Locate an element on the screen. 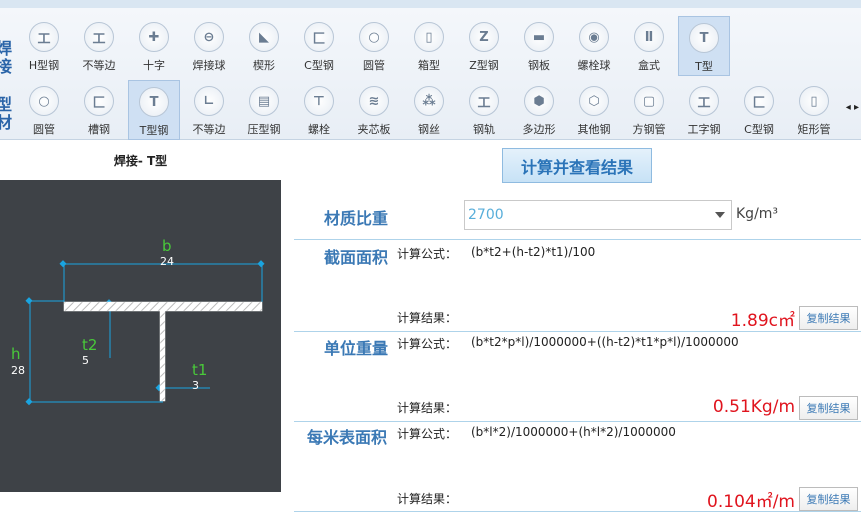 This screenshot has height=519, width=861. surface-formula-label: 计算公式： is located at coordinates (427, 434).